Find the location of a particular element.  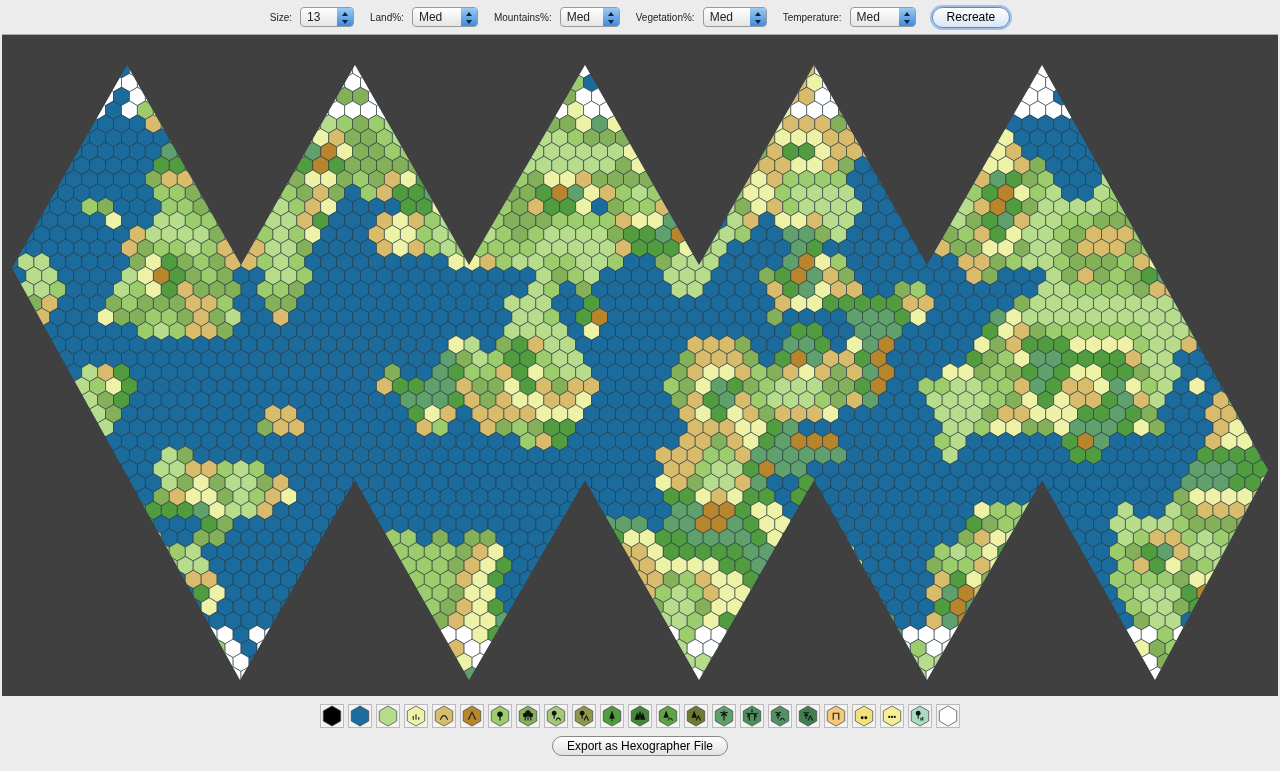

field-label: Land%: is located at coordinates (386, 17).